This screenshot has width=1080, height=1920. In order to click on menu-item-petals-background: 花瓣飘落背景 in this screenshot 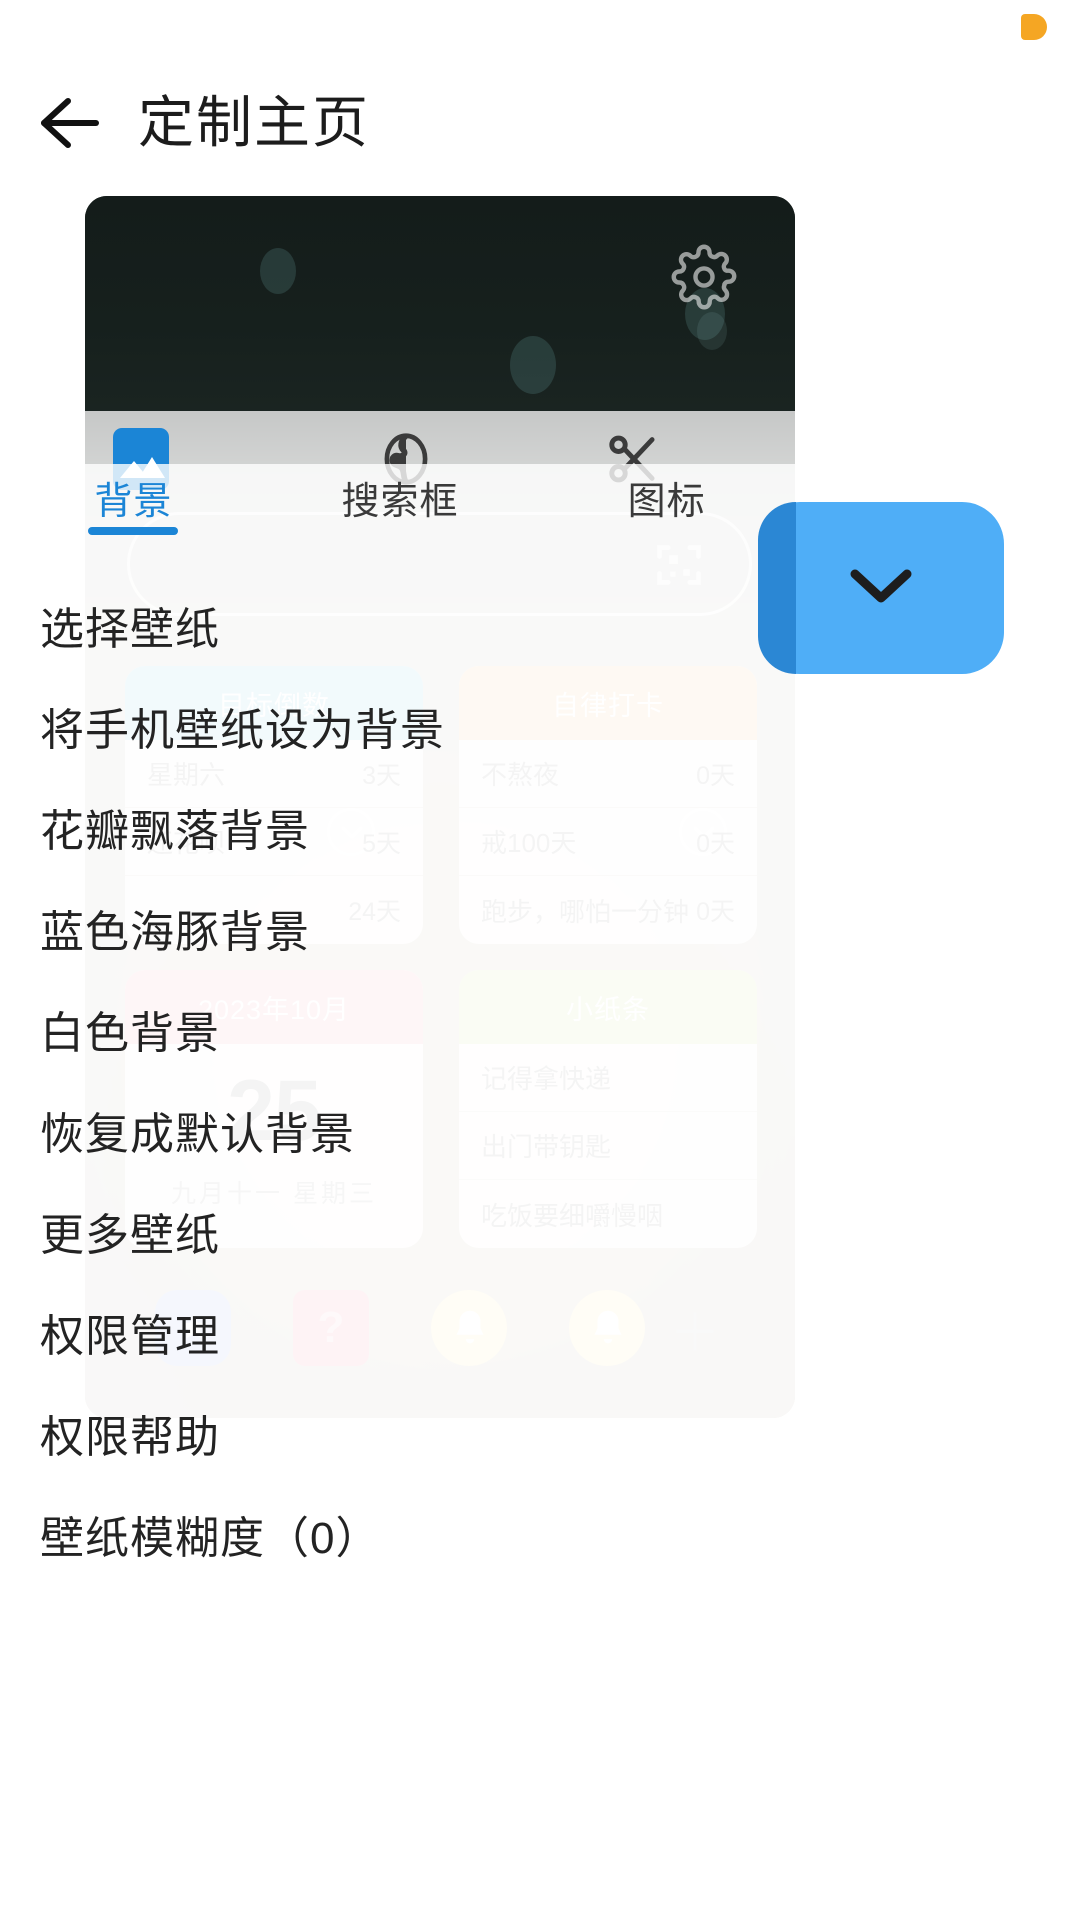, I will do `click(540, 826)`.